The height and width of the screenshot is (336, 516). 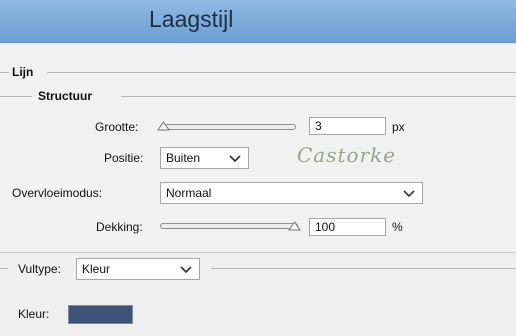 What do you see at coordinates (318, 96) in the screenshot?
I see `subsection-divider-right` at bounding box center [318, 96].